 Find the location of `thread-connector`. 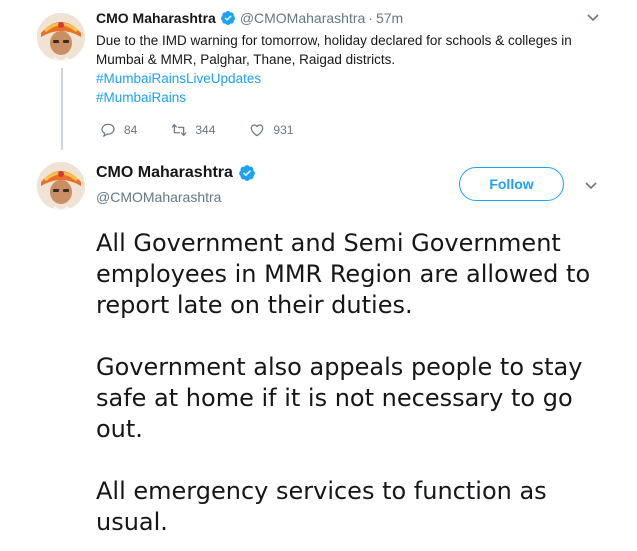

thread-connector is located at coordinates (62, 109).